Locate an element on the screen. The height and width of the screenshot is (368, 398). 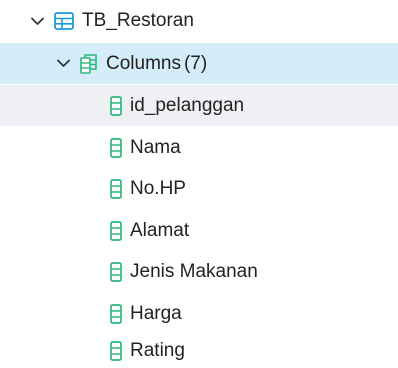
tree-node-columns: Columns (7) is located at coordinates (199, 63).